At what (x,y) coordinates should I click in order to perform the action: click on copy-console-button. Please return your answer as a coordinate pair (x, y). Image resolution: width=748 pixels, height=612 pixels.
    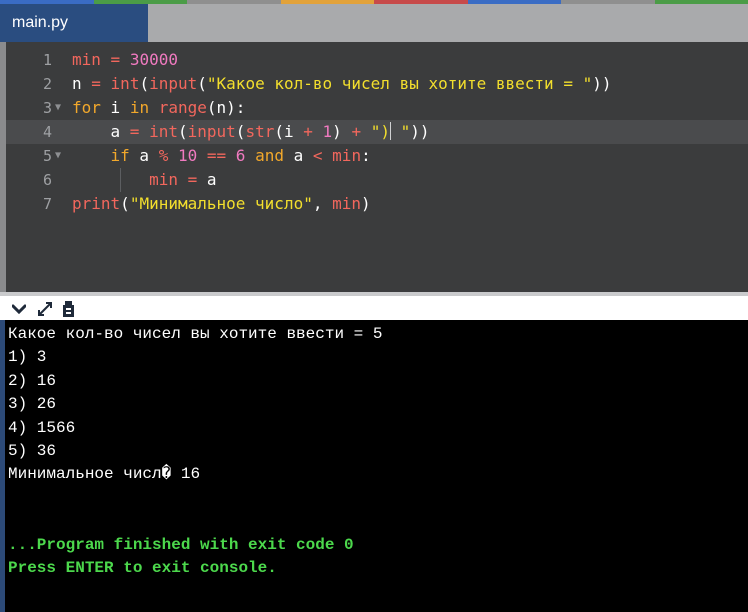
    Looking at the image, I should click on (69, 309).